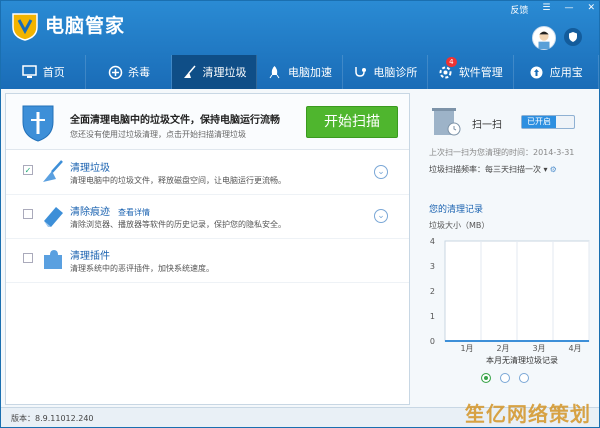 The height and width of the screenshot is (428, 600). I want to click on tab-antivirus: 杀毒, so click(129, 72).